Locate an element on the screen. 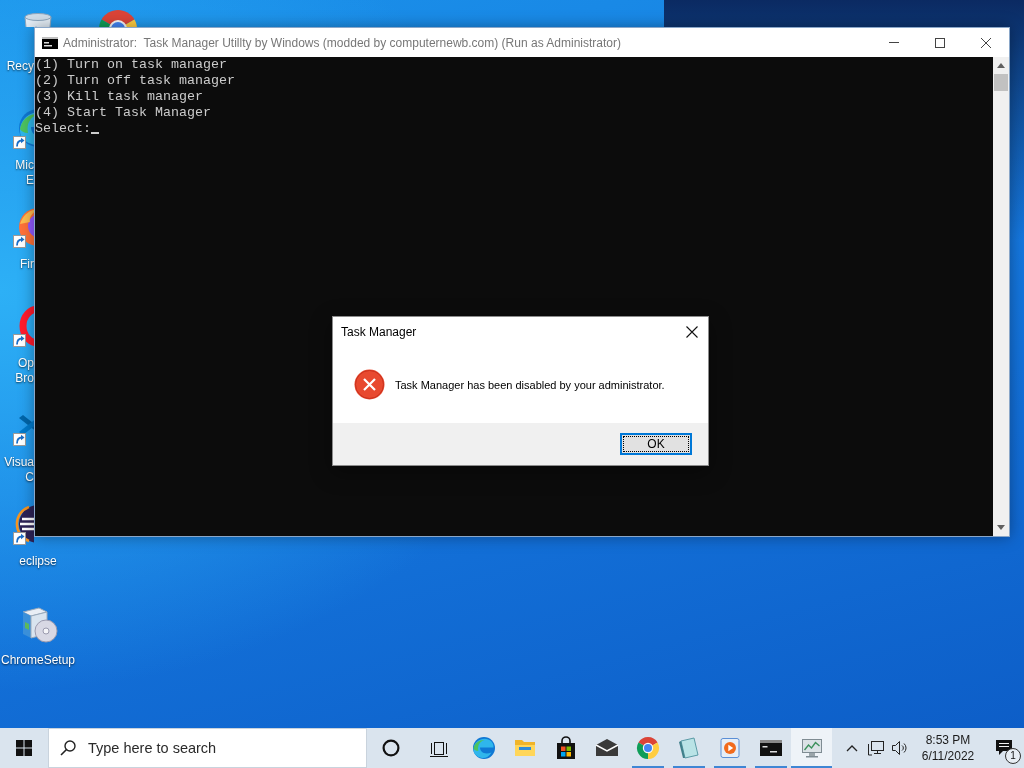 This screenshot has width=1024, height=768. caret-down-icon is located at coordinates (1001, 527).